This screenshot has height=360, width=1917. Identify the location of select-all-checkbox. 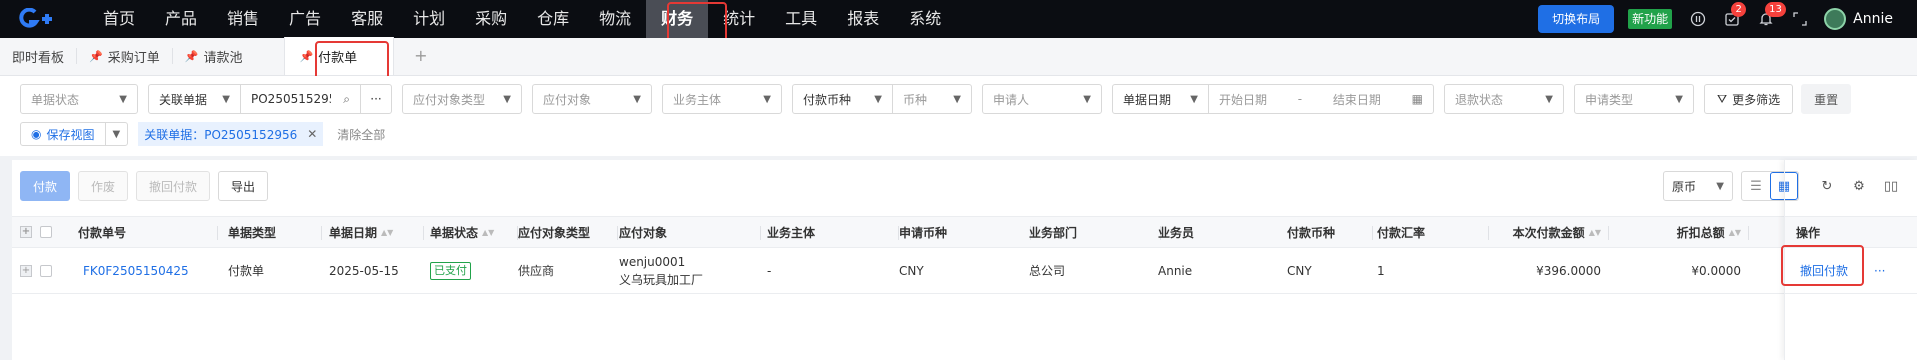
(46, 232).